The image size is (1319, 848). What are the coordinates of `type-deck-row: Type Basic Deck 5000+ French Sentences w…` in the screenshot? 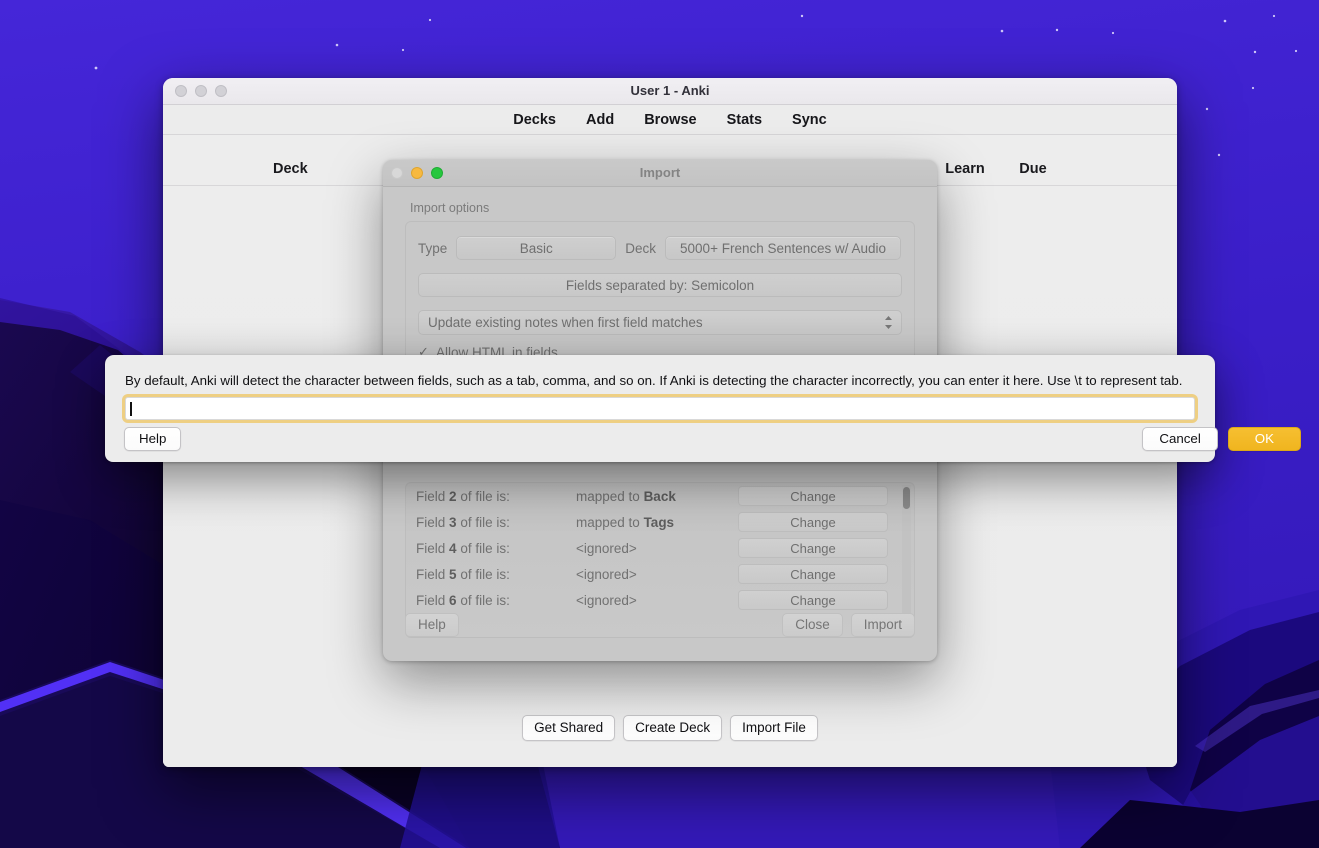 It's located at (660, 248).